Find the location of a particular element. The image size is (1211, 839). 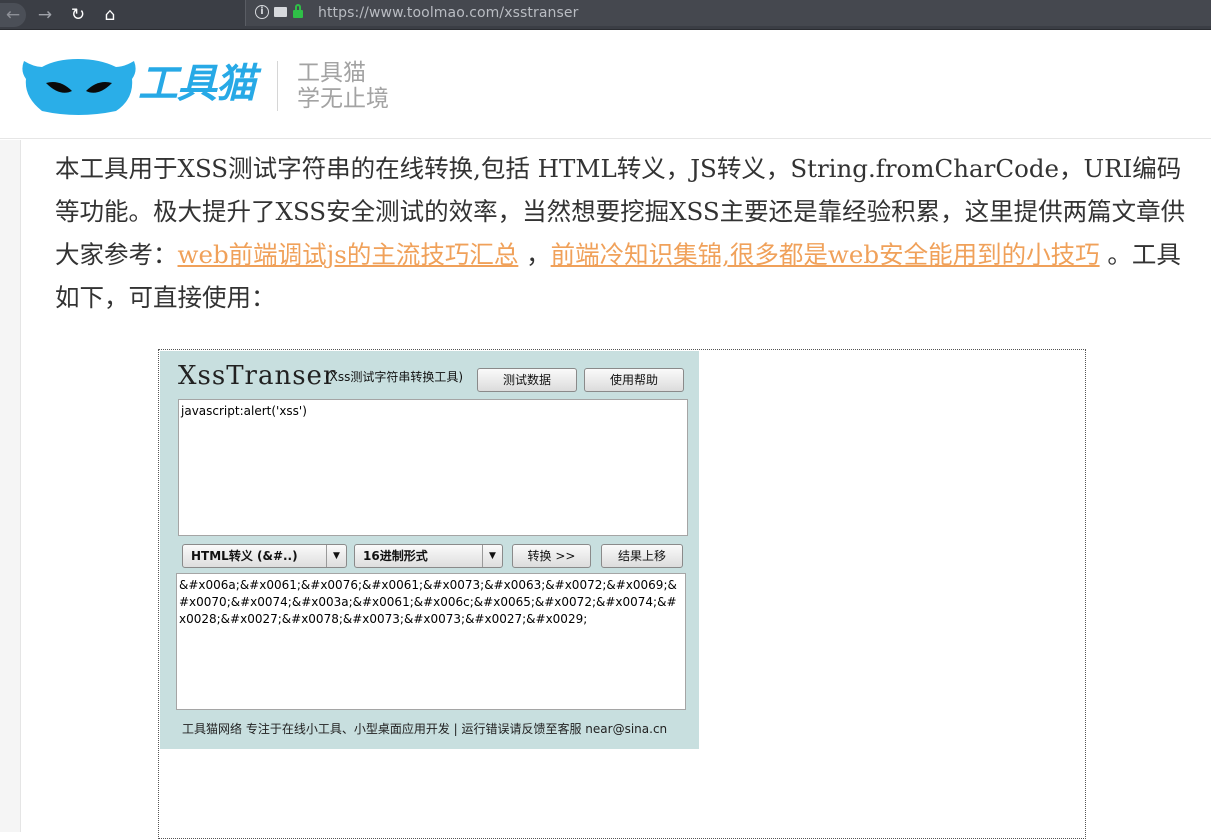

url-text: https://www.toolmao.com/xsstranser is located at coordinates (448, 13).